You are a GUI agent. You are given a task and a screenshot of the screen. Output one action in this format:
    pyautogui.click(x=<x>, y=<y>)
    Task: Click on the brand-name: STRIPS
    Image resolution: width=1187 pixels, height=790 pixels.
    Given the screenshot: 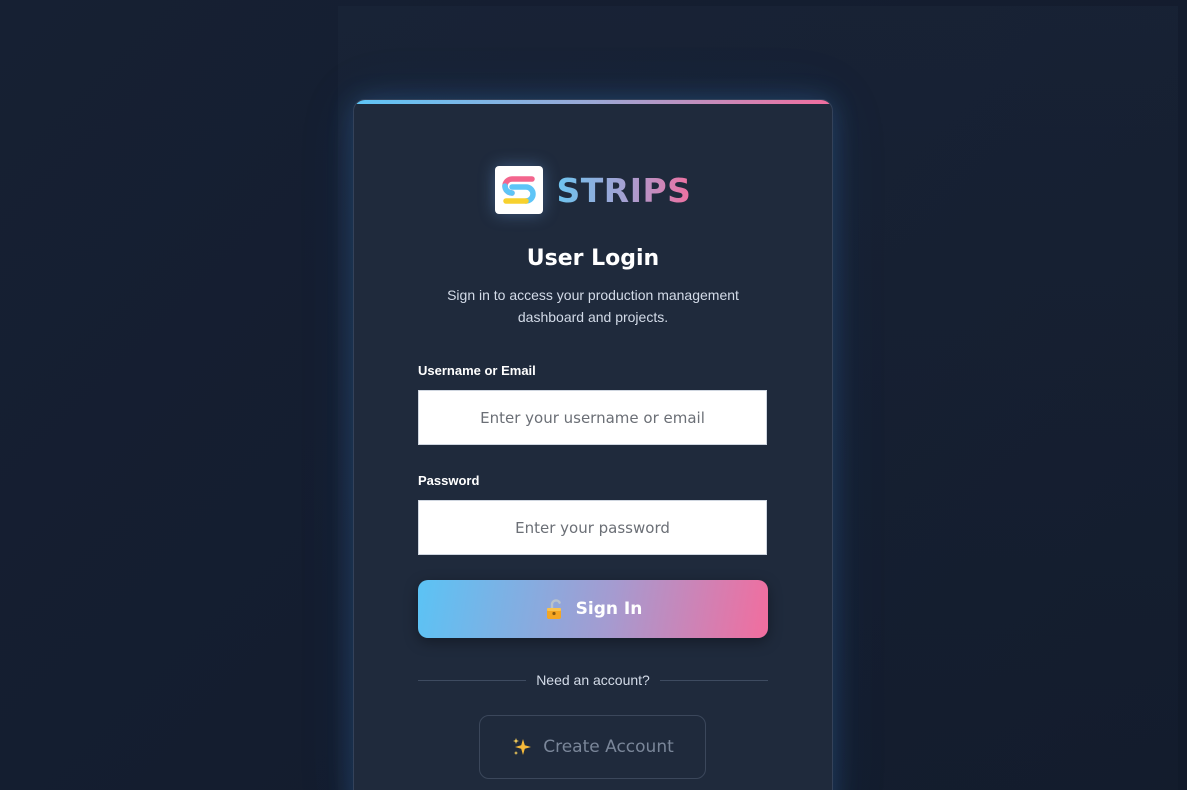 What is the action you would take?
    pyautogui.click(x=624, y=190)
    